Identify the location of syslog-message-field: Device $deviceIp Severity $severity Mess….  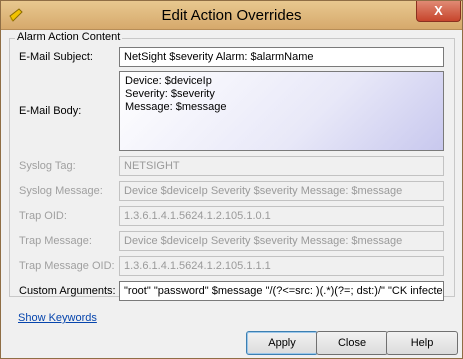
(281, 191).